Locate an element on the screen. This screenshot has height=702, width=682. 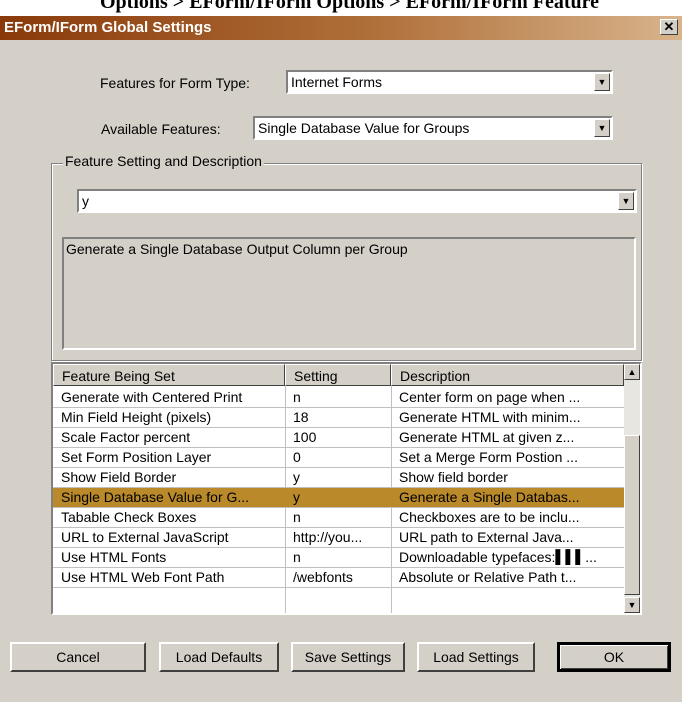
setting-cell: 0 is located at coordinates (297, 457).